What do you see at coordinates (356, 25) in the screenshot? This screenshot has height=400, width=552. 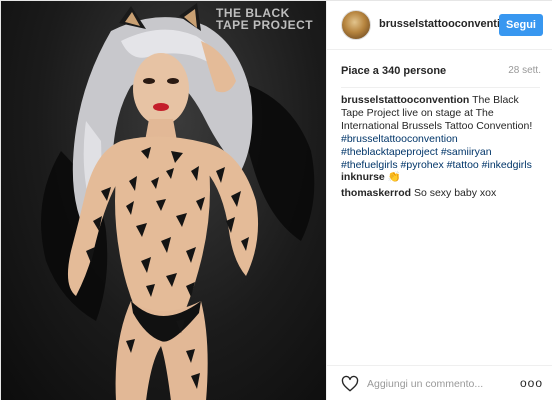 I see `avatar` at bounding box center [356, 25].